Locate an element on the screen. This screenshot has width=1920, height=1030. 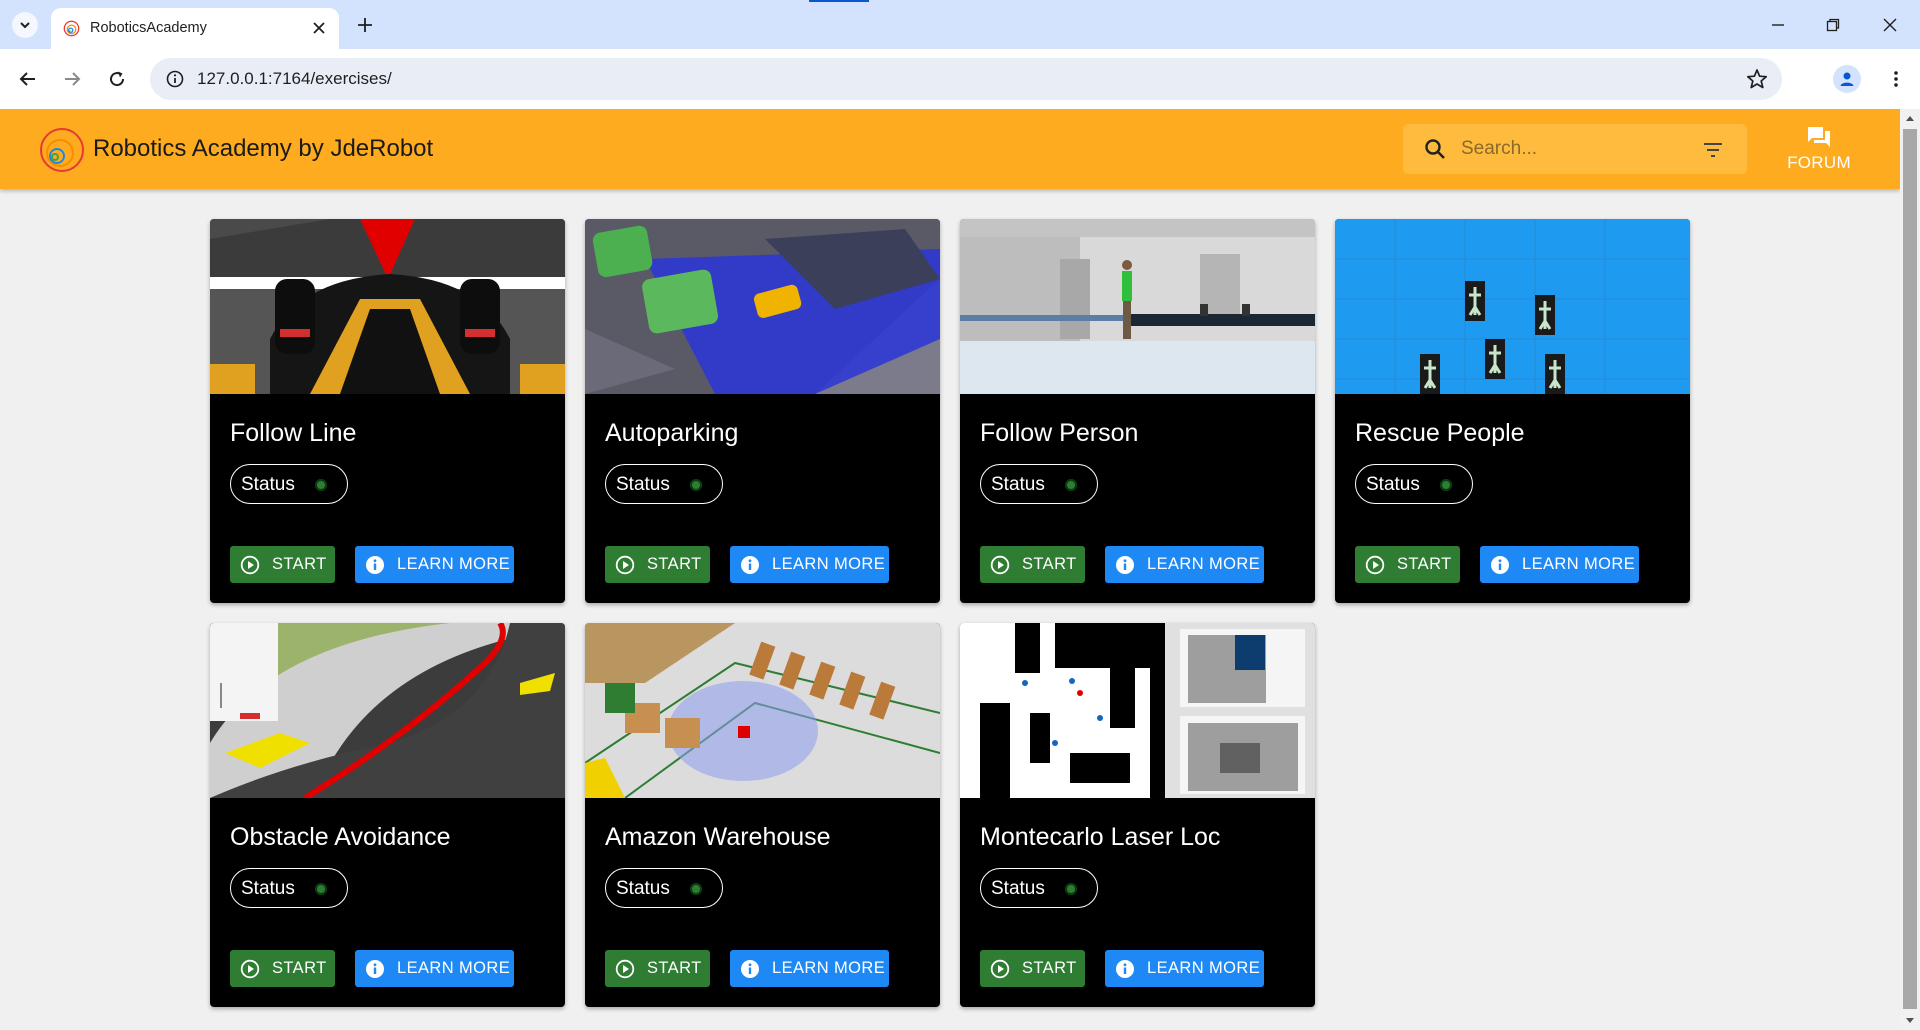
tab-title: RoboticsAcademy is located at coordinates (148, 28).